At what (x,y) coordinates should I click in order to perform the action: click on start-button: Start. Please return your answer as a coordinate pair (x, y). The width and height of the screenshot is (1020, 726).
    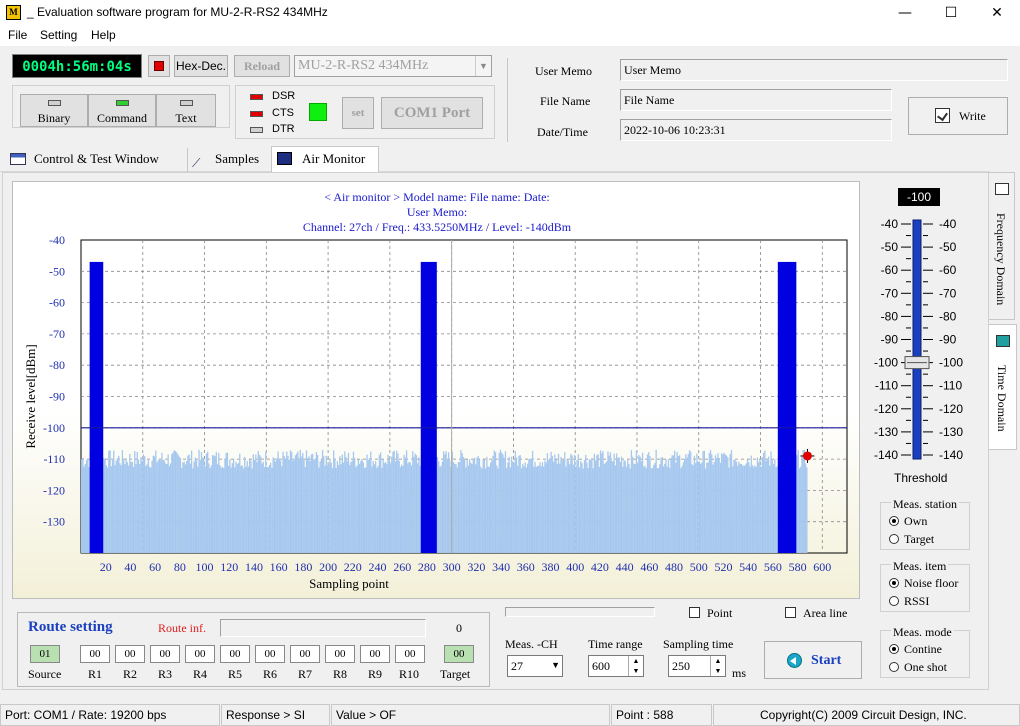
    Looking at the image, I should click on (813, 660).